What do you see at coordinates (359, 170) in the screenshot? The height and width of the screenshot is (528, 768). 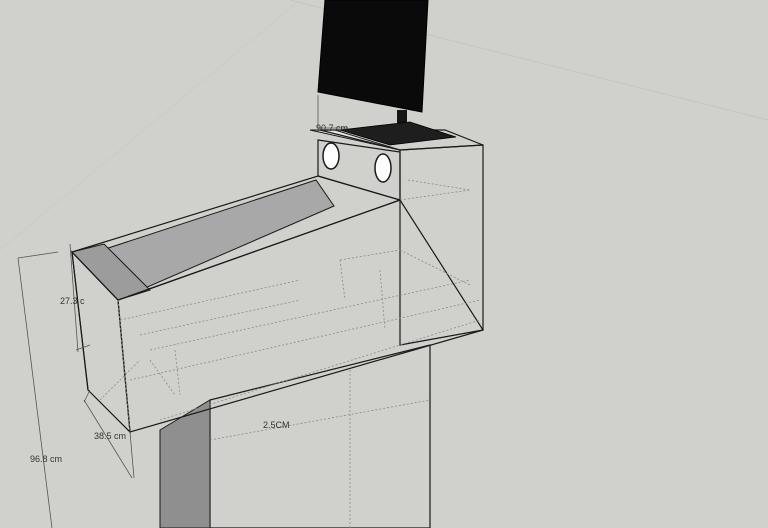 I see `speaker-panel` at bounding box center [359, 170].